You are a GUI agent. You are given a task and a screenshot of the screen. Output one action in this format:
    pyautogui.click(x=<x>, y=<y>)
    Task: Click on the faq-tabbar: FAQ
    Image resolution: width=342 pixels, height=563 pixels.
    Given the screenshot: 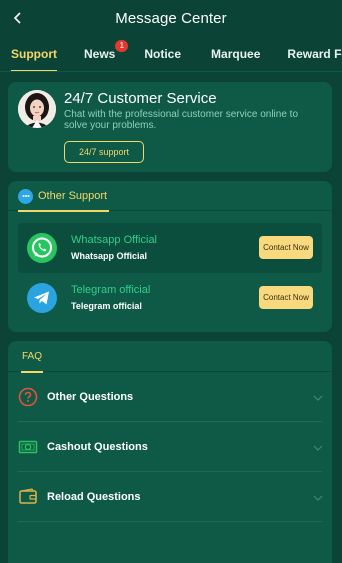 What is the action you would take?
    pyautogui.click(x=170, y=357)
    